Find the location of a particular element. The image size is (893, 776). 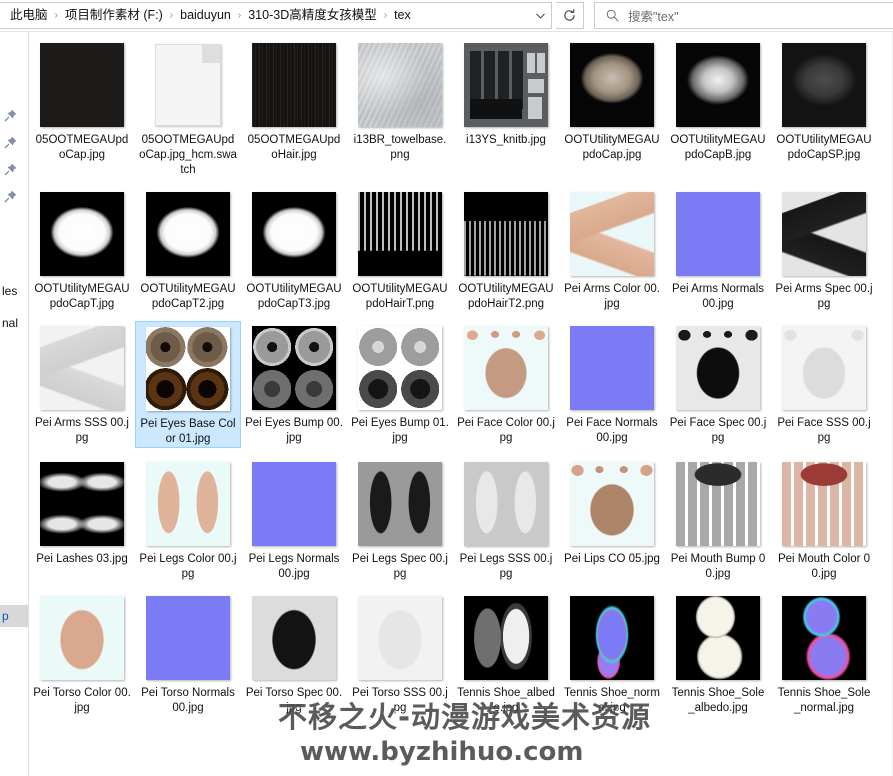

file-name-label: 05OOTMEGAUpdoCap.jpg is located at coordinates (82, 147).